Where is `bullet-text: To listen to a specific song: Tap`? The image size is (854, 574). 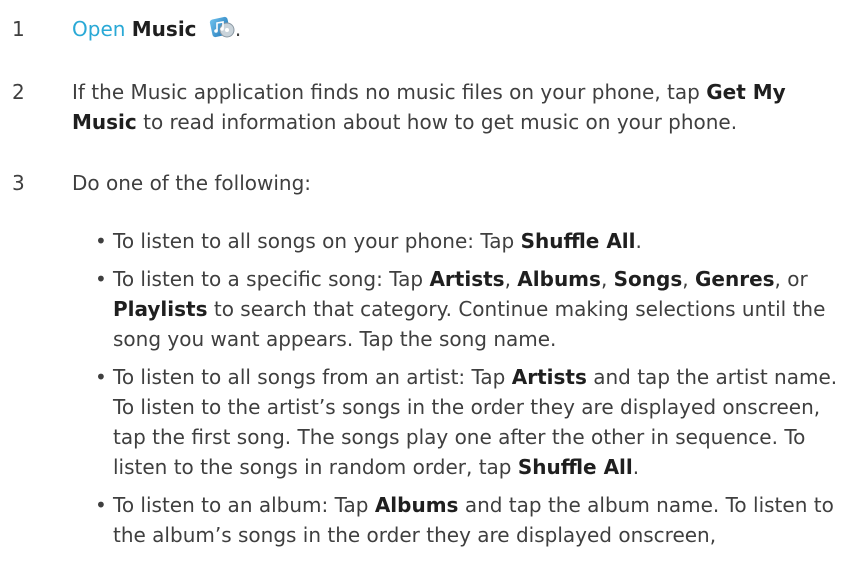 bullet-text: To listen to a specific song: Tap is located at coordinates (271, 279).